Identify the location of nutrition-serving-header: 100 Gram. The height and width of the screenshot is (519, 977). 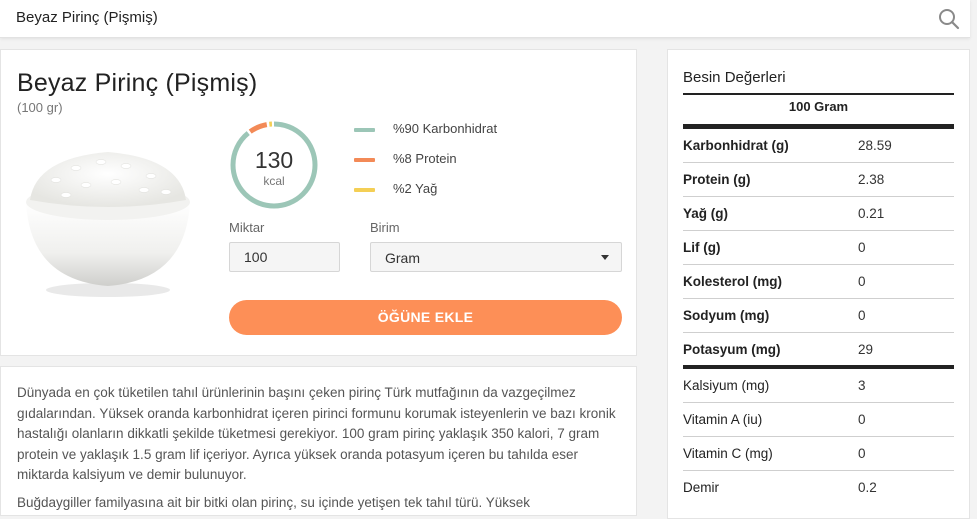
(818, 106).